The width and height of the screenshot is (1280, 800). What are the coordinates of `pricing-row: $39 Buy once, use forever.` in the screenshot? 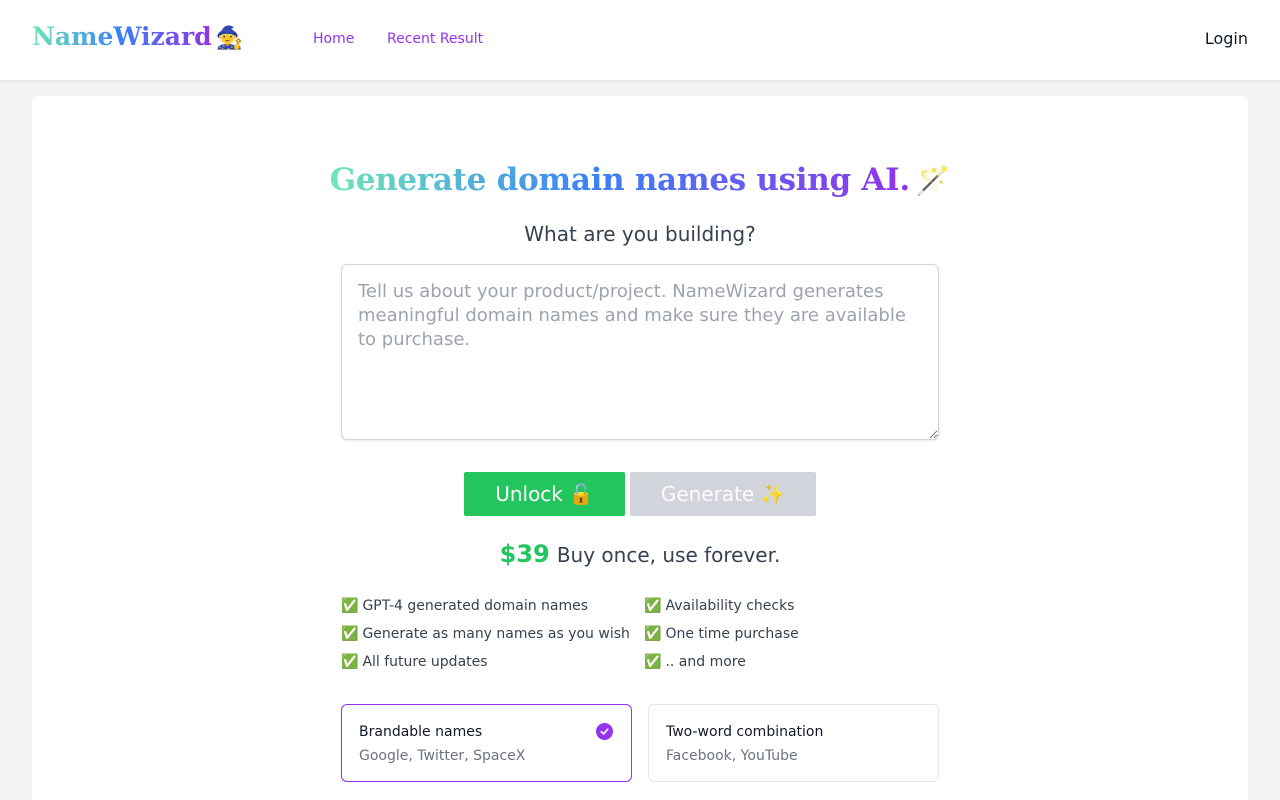 It's located at (640, 554).